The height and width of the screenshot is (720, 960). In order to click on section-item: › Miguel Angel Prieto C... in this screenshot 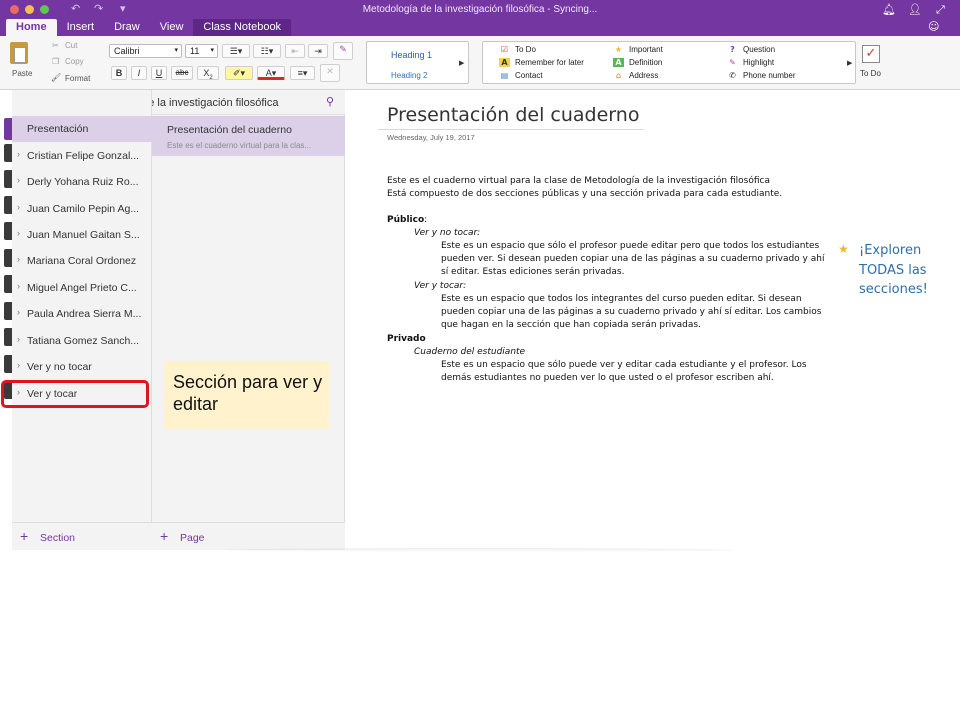, I will do `click(82, 288)`.